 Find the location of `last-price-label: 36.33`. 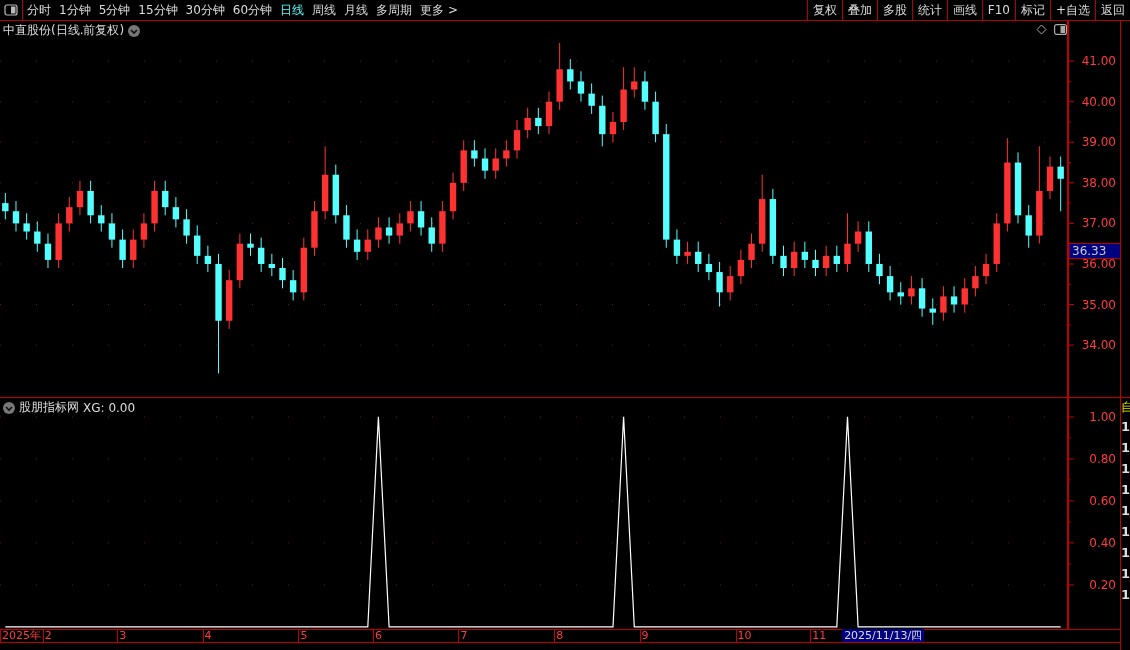

last-price-label: 36.33 is located at coordinates (1094, 251).